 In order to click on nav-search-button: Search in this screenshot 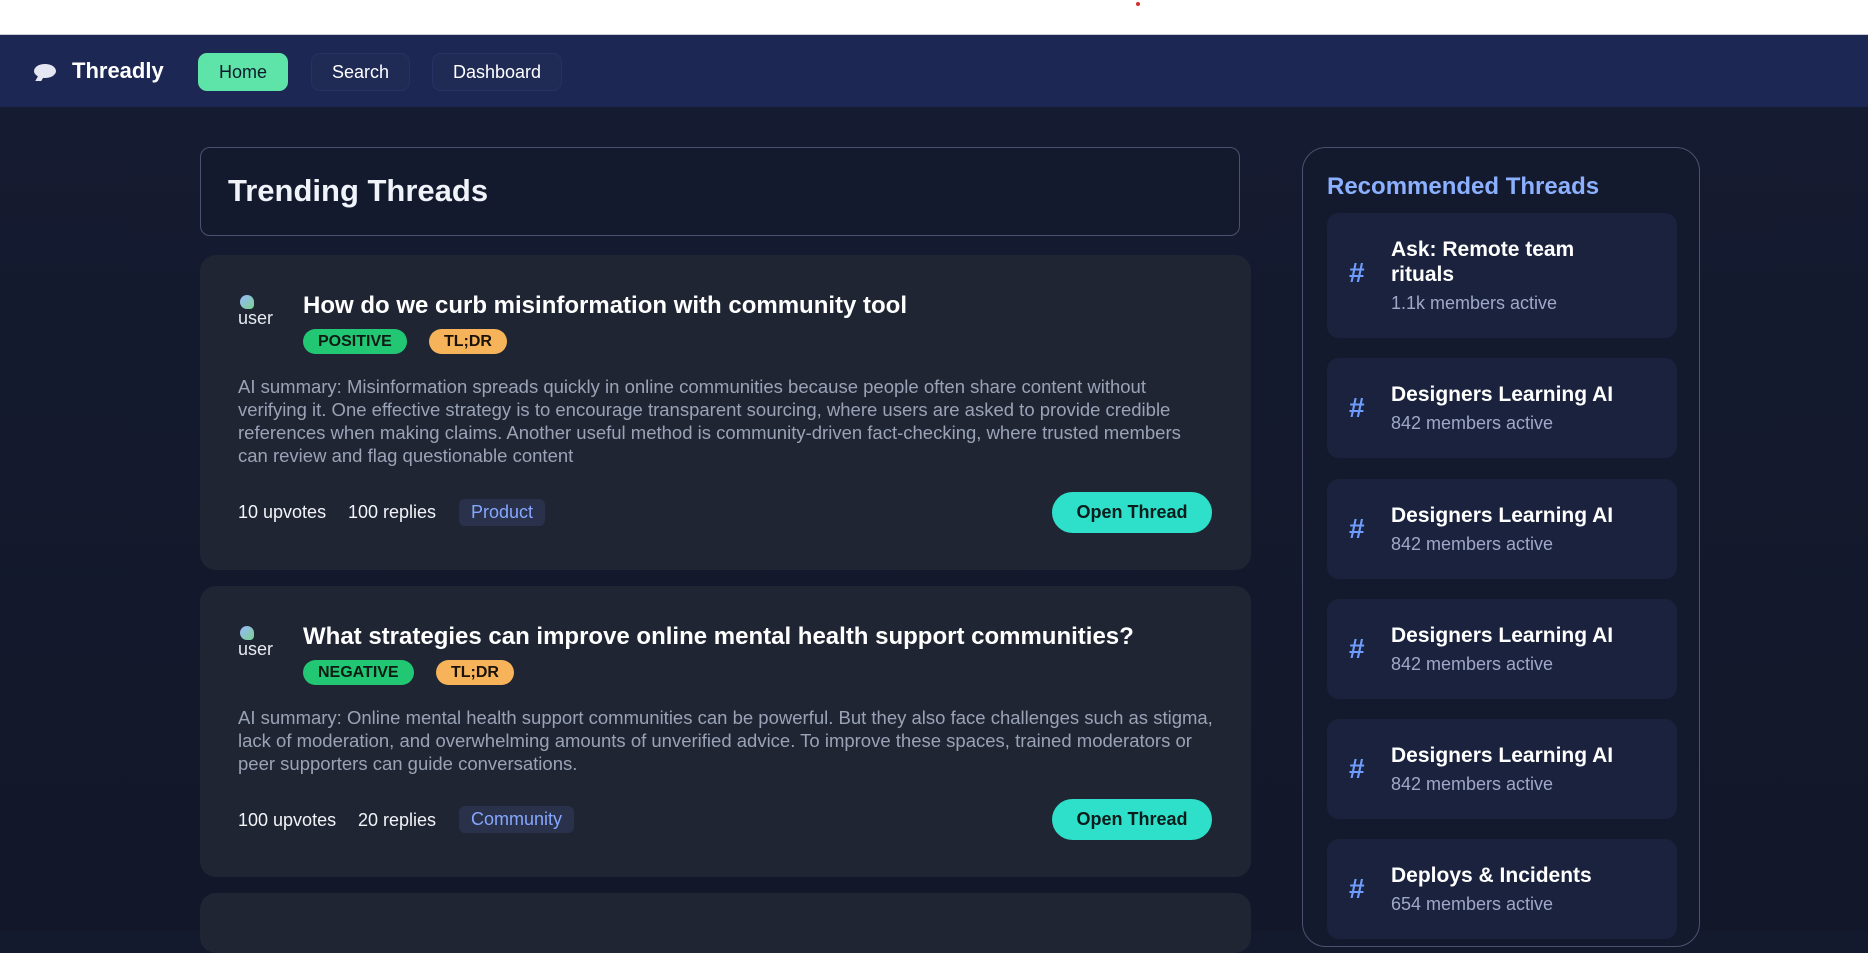, I will do `click(361, 72)`.